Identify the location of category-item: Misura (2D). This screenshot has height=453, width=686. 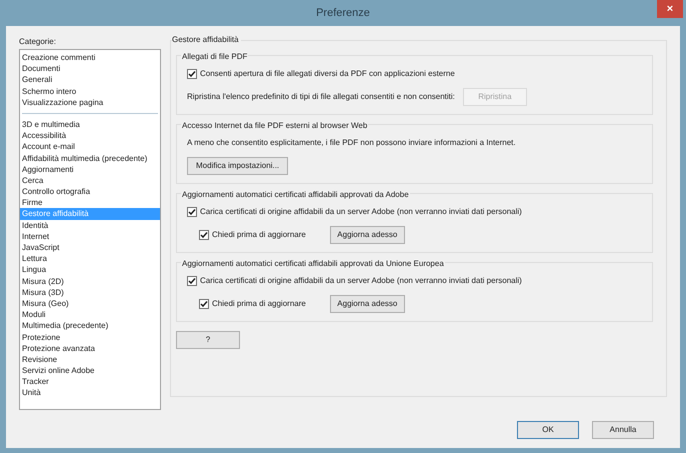
(90, 281).